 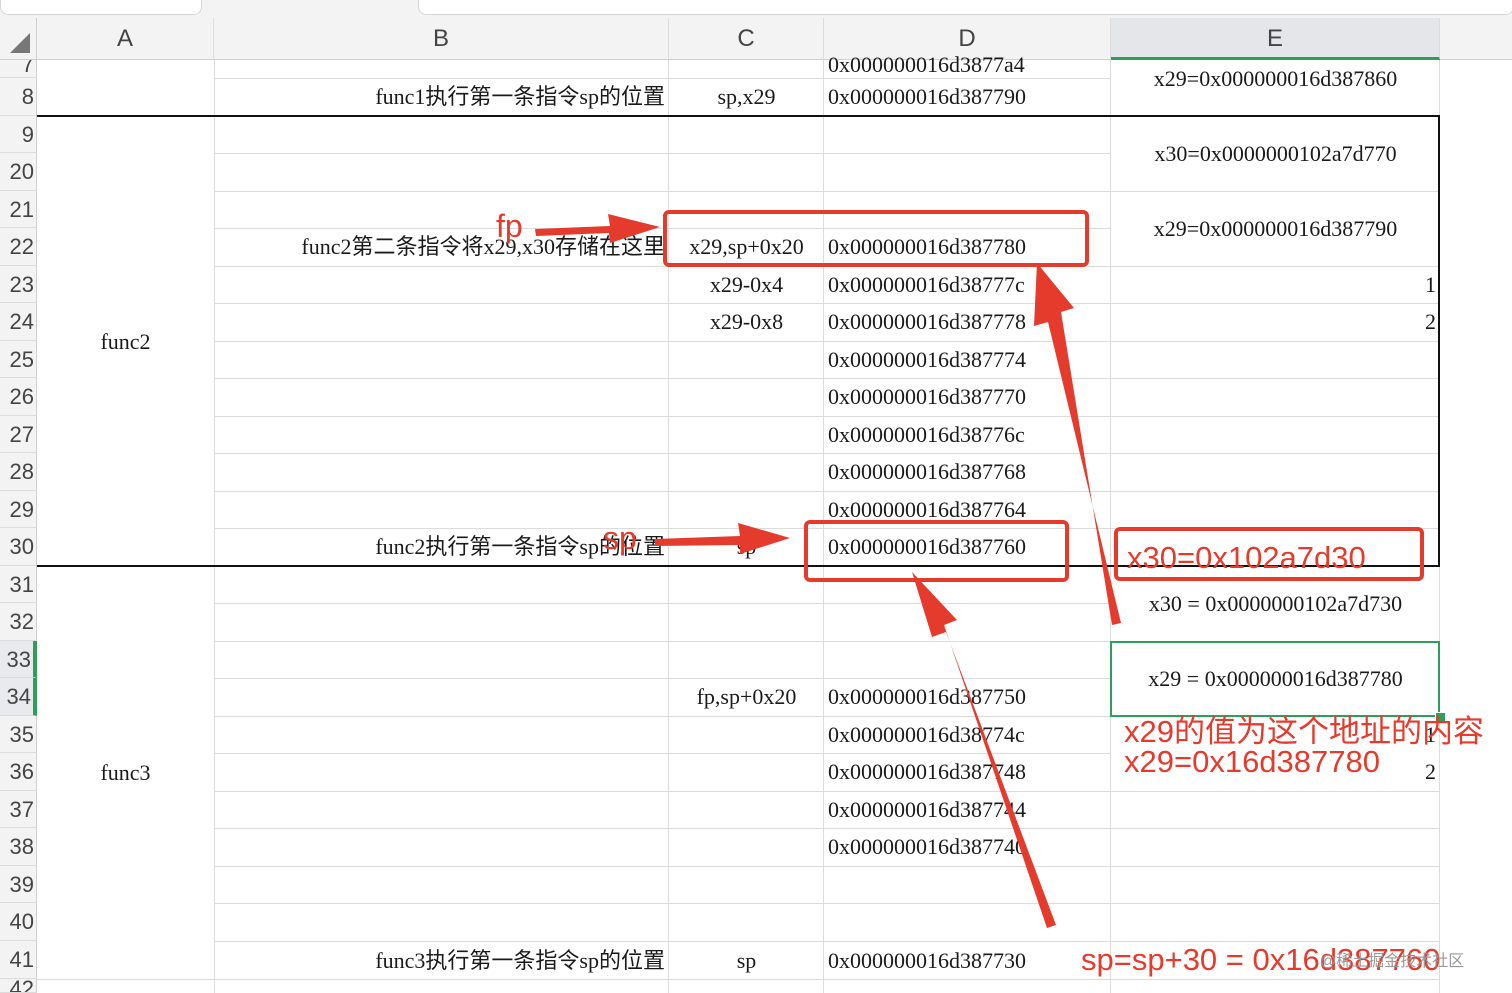 What do you see at coordinates (18, 247) in the screenshot?
I see `row-header-22: 22` at bounding box center [18, 247].